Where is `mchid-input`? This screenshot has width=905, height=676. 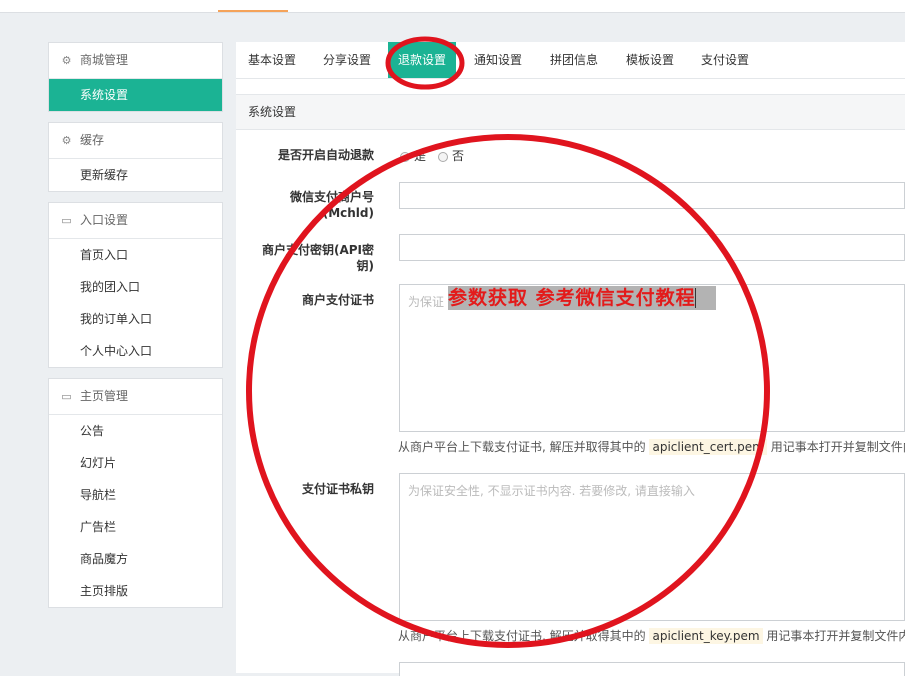
mchid-input is located at coordinates (652, 195).